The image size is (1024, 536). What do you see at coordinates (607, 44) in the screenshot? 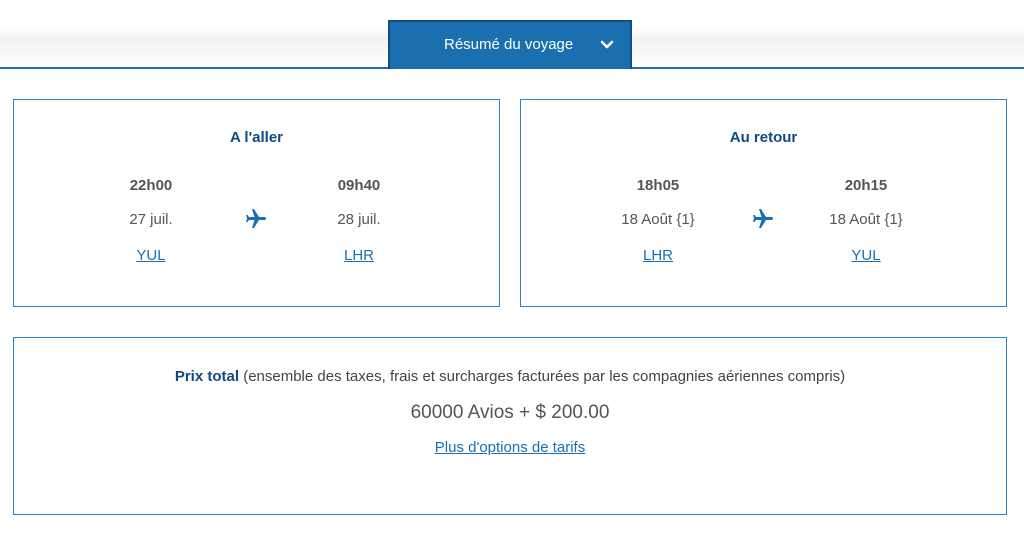
I see `chevron-down-icon` at bounding box center [607, 44].